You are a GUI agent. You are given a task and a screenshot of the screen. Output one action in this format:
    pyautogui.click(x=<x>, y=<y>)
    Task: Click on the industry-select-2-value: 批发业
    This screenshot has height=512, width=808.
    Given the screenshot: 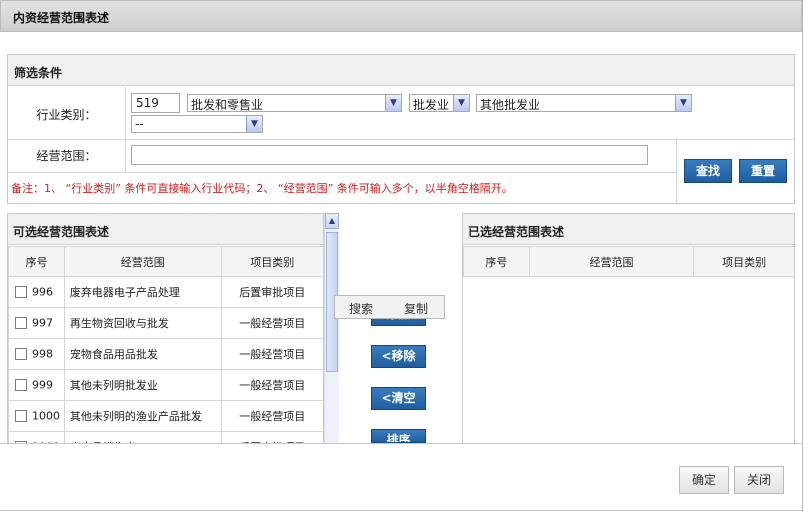 What is the action you would take?
    pyautogui.click(x=431, y=105)
    